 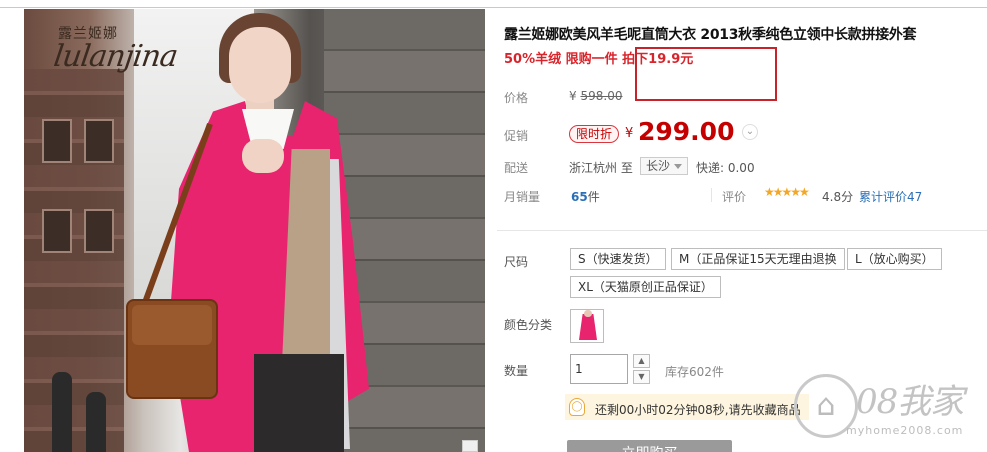 I want to click on quantity-input, so click(x=599, y=369).